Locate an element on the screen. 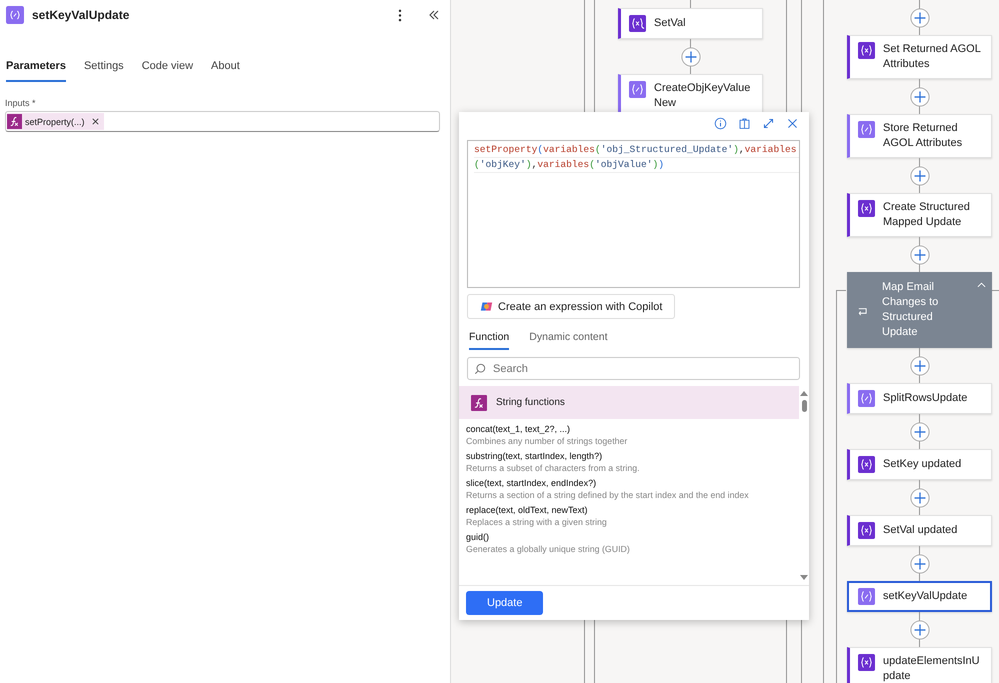 Image resolution: width=999 pixels, height=683 pixels. clipboard-icon is located at coordinates (744, 123).